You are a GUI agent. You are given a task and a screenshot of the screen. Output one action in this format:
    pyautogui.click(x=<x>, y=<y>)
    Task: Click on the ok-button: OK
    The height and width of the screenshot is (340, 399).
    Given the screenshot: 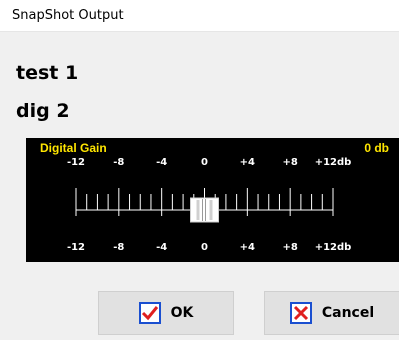 What is the action you would take?
    pyautogui.click(x=166, y=313)
    